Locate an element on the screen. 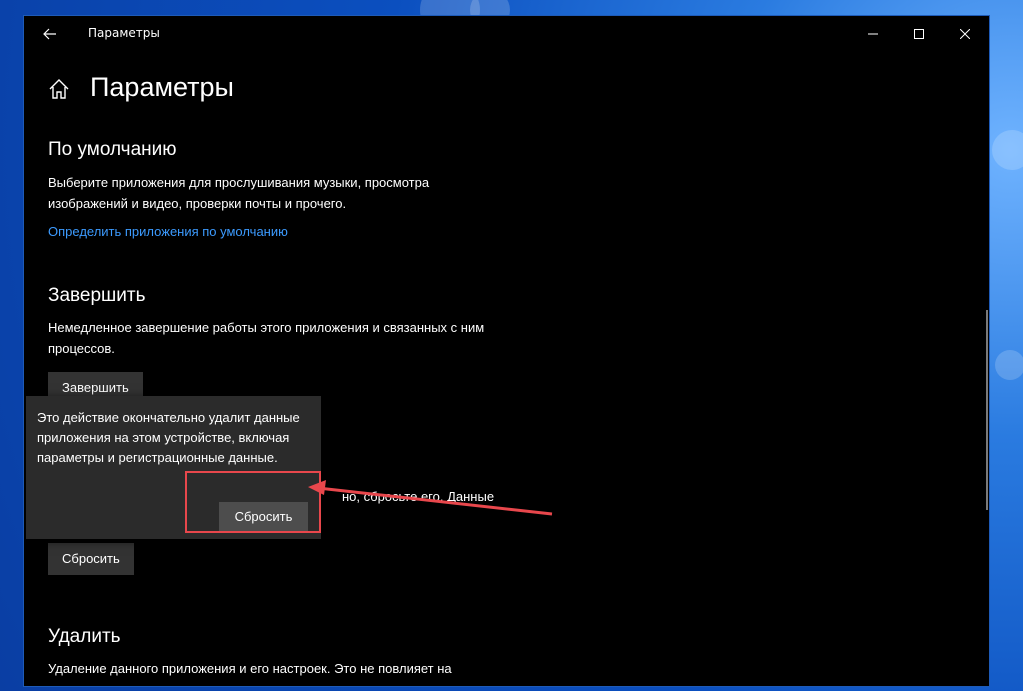 This screenshot has width=1023, height=691. terminate-section-title: Завершить is located at coordinates (97, 295).